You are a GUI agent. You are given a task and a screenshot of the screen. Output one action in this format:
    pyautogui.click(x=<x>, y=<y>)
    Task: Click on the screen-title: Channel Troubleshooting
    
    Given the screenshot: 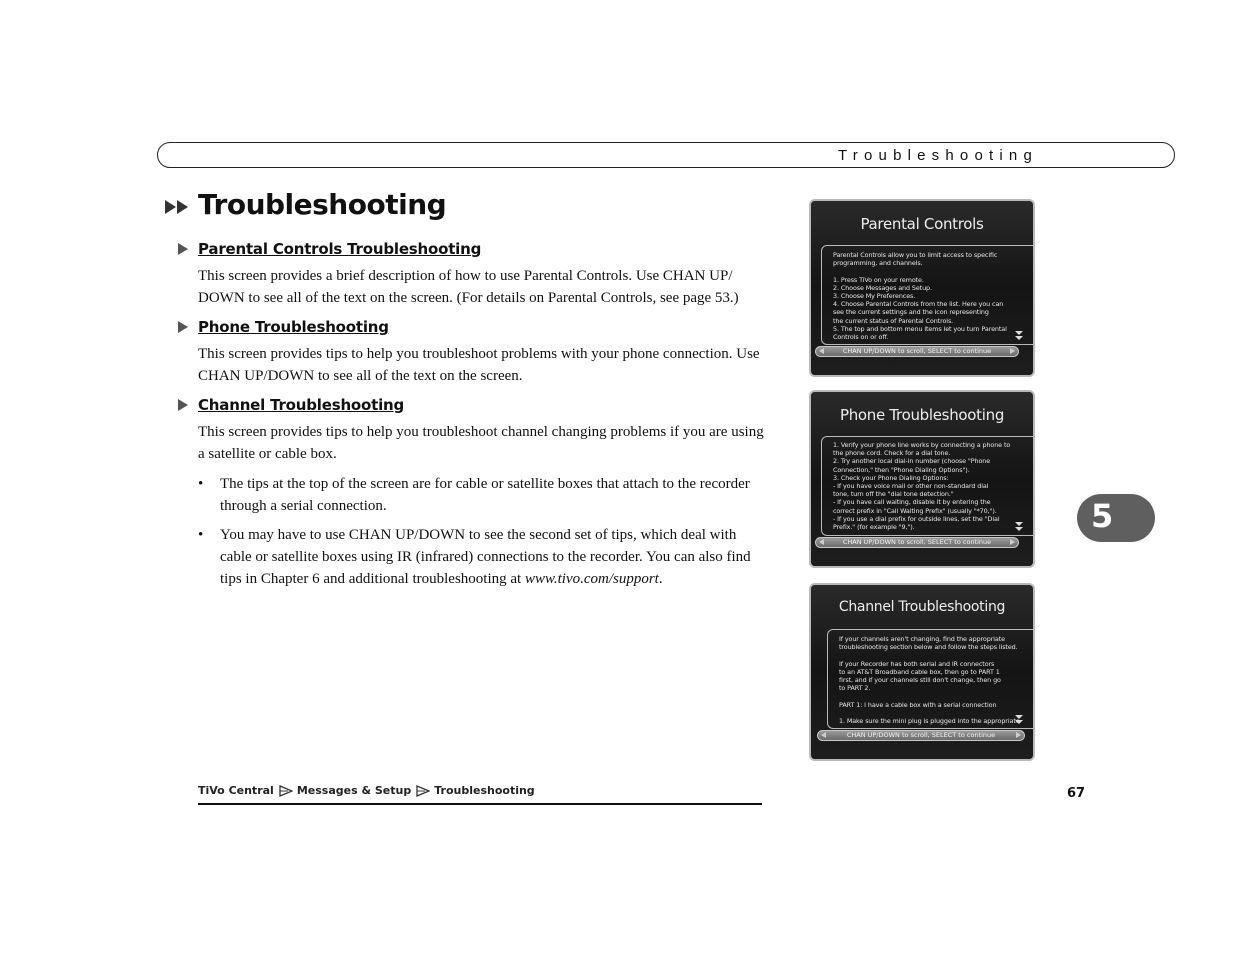 What is the action you would take?
    pyautogui.click(x=922, y=607)
    